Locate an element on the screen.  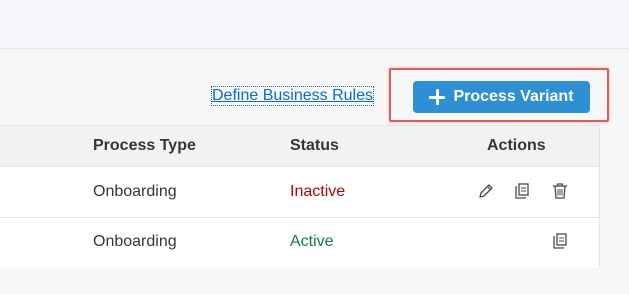
table-header: Process Type Status Actions is located at coordinates (299, 146).